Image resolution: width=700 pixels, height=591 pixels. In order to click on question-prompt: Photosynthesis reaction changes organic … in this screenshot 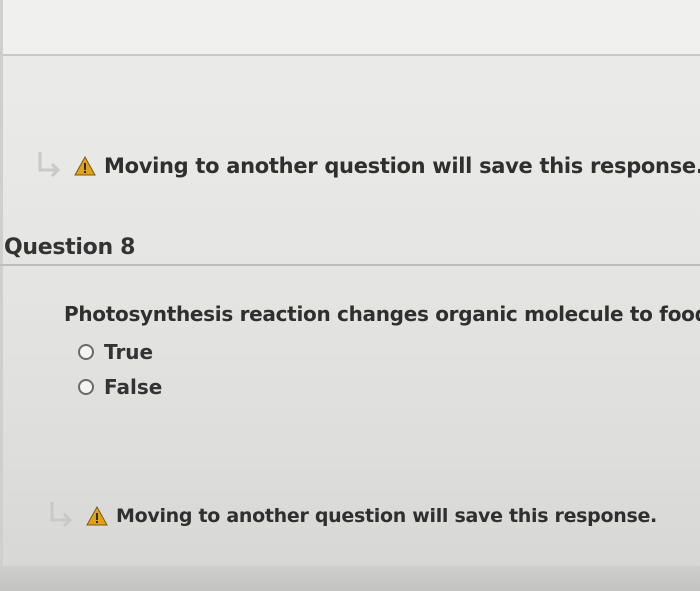, I will do `click(382, 314)`.